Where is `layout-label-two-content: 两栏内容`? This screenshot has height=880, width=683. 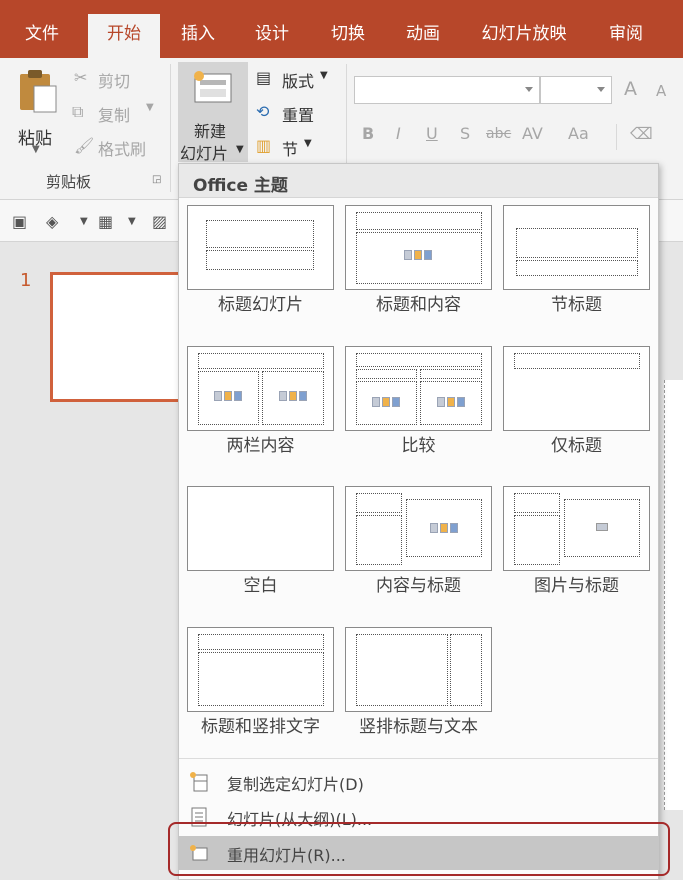 layout-label-two-content: 两栏内容 is located at coordinates (260, 446).